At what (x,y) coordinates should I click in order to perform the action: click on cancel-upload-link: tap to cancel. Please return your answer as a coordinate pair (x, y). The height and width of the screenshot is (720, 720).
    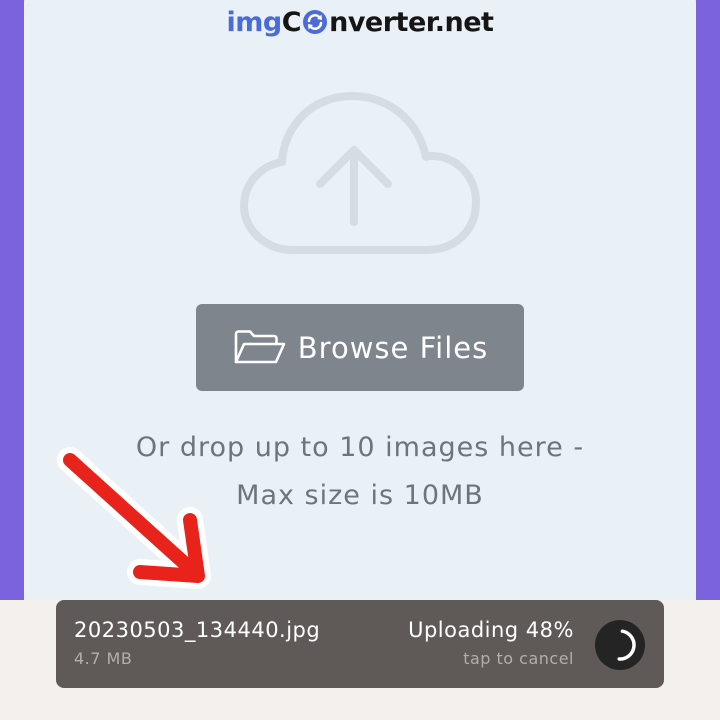
    Looking at the image, I should click on (518, 658).